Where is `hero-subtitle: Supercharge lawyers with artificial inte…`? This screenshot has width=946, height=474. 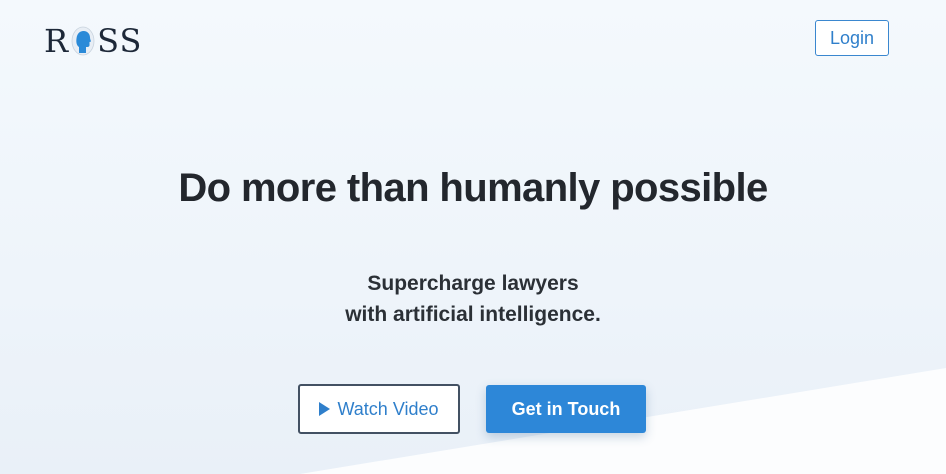 hero-subtitle: Supercharge lawyers with artificial inte… is located at coordinates (473, 299).